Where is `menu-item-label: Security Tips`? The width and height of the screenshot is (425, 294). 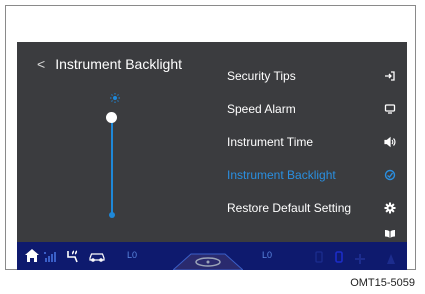 menu-item-label: Security Tips is located at coordinates (261, 75).